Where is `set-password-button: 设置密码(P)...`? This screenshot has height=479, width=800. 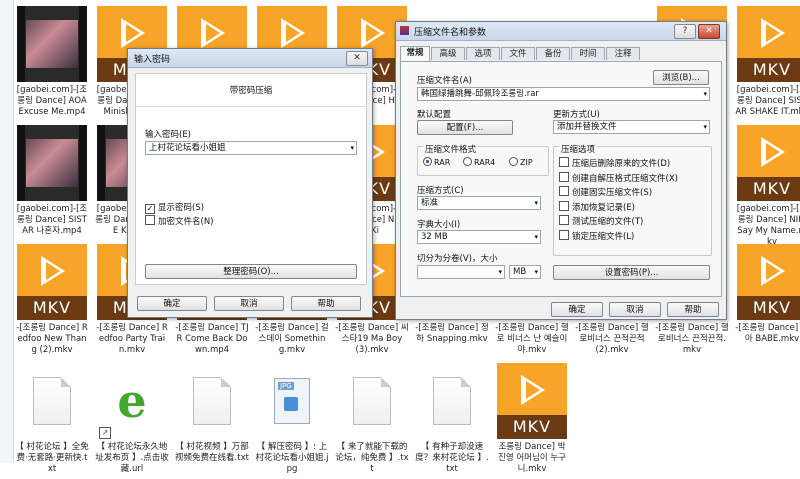 set-password-button: 设置密码(P)... is located at coordinates (631, 272).